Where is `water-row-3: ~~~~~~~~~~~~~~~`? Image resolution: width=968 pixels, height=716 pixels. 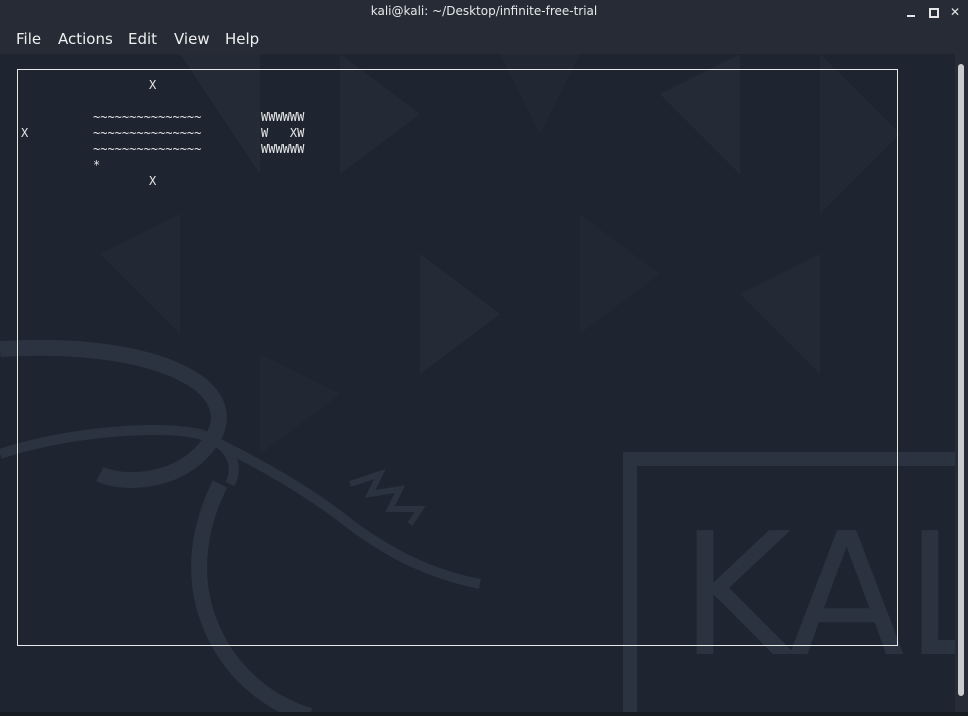 water-row-3: ~~~~~~~~~~~~~~~ is located at coordinates (147, 149).